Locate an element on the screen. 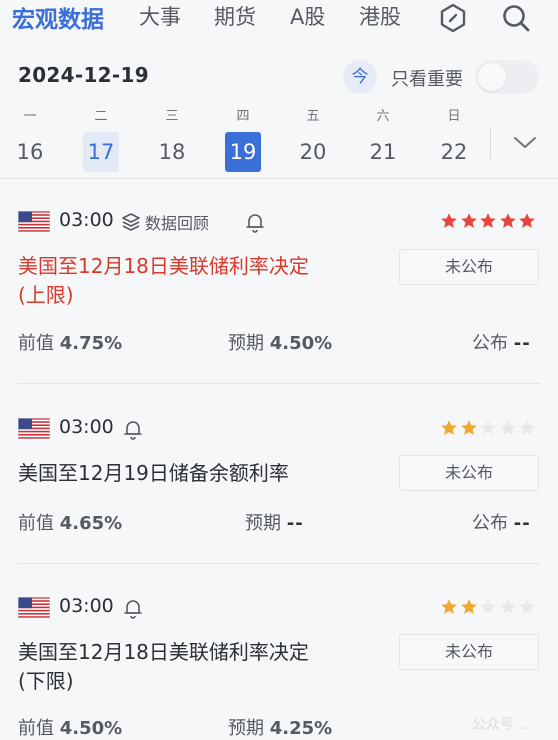  data-review-link: 数据回顾 is located at coordinates (165, 222).